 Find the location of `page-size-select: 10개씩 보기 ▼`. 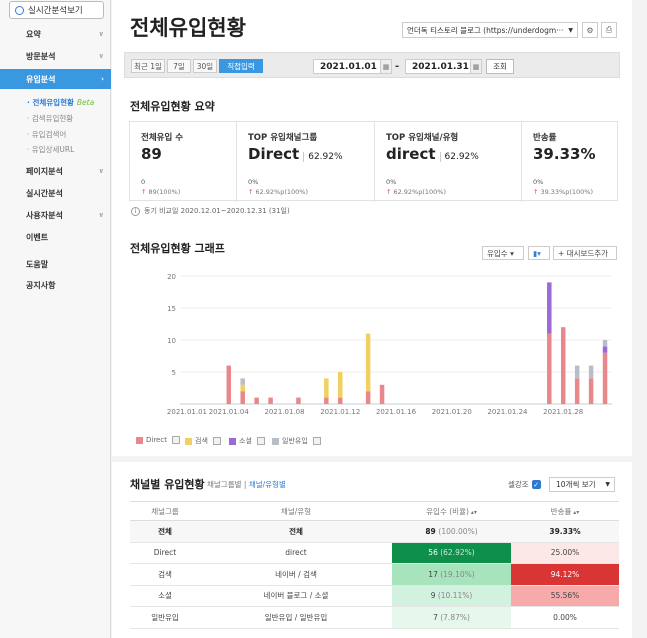

page-size-select: 10개씩 보기 ▼ is located at coordinates (582, 484).